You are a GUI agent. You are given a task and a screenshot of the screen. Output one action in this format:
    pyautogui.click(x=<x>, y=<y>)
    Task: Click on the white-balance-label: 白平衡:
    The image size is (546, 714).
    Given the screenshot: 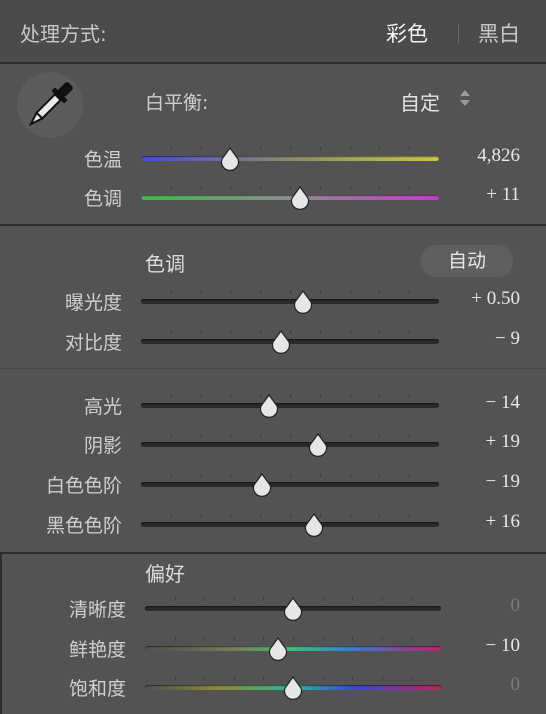 What is the action you would take?
    pyautogui.click(x=177, y=103)
    